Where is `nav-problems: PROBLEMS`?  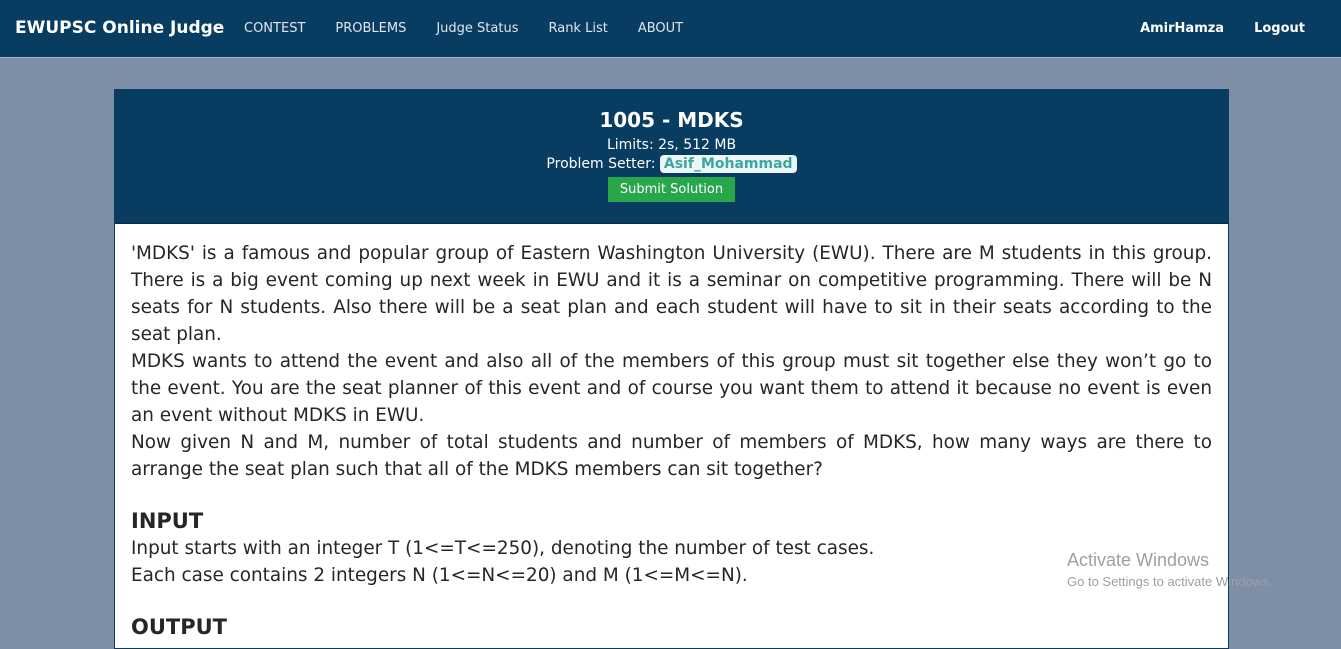 nav-problems: PROBLEMS is located at coordinates (370, 28).